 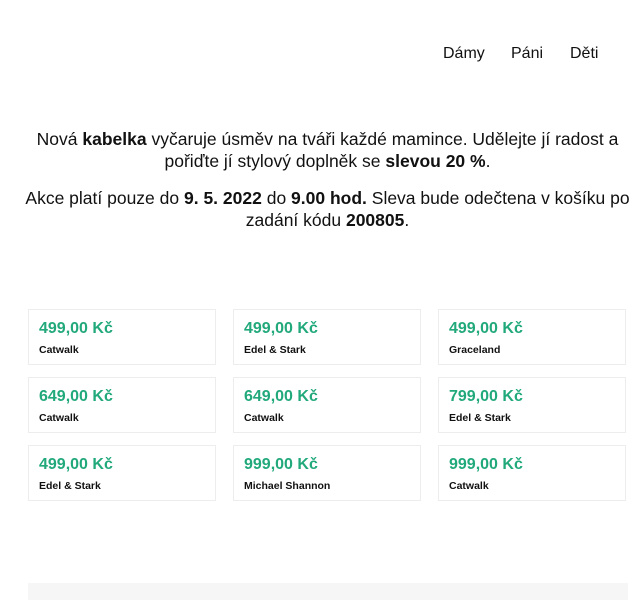 I want to click on product-card: 499,00 Kč Catwalk, so click(x=122, y=337).